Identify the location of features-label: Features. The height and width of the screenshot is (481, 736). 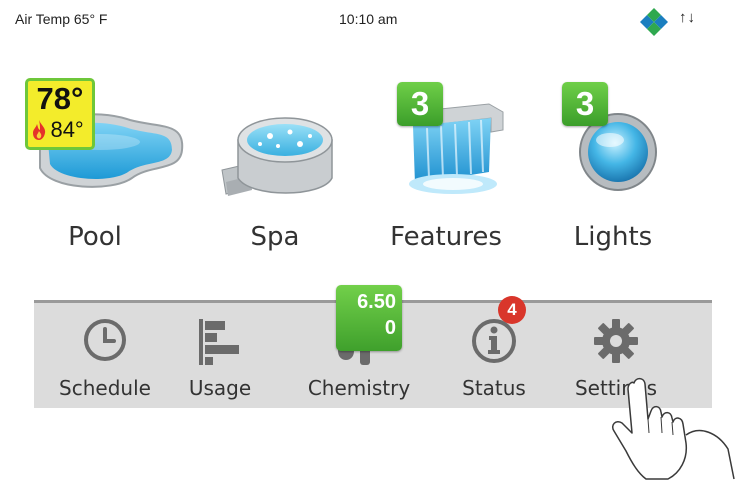
(446, 237).